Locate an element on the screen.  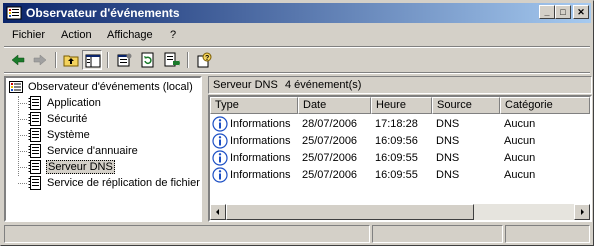
forward-button is located at coordinates (40, 60).